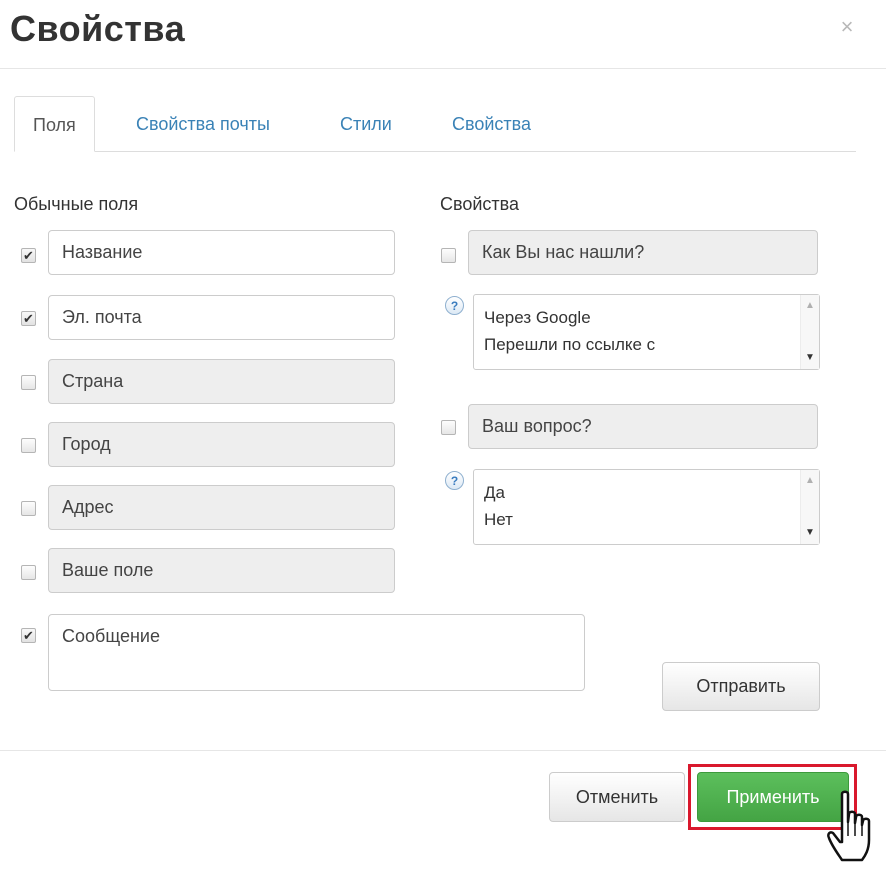  What do you see at coordinates (54, 124) in the screenshot?
I see `tab-fields: Поля` at bounding box center [54, 124].